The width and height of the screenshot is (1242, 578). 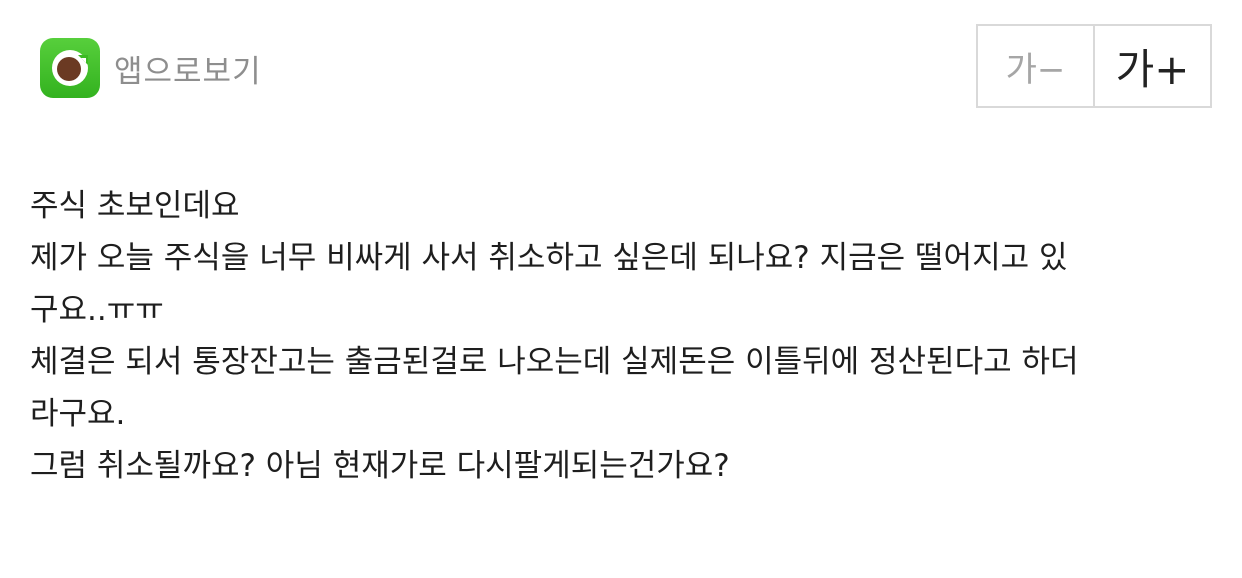 I want to click on app-refresh-icon, so click(x=70, y=68).